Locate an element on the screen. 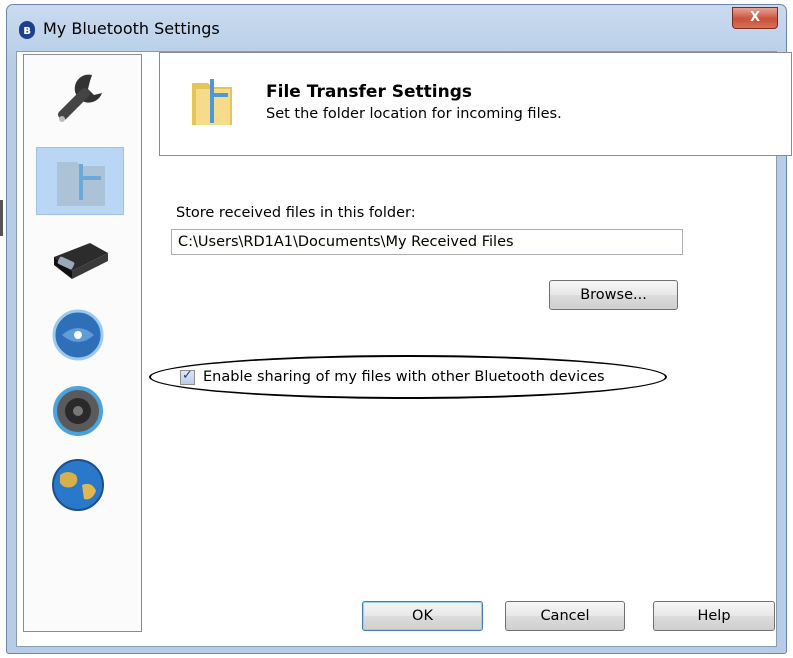  title-bar: ʙ My Bluetooth Settings X is located at coordinates (396, 25).